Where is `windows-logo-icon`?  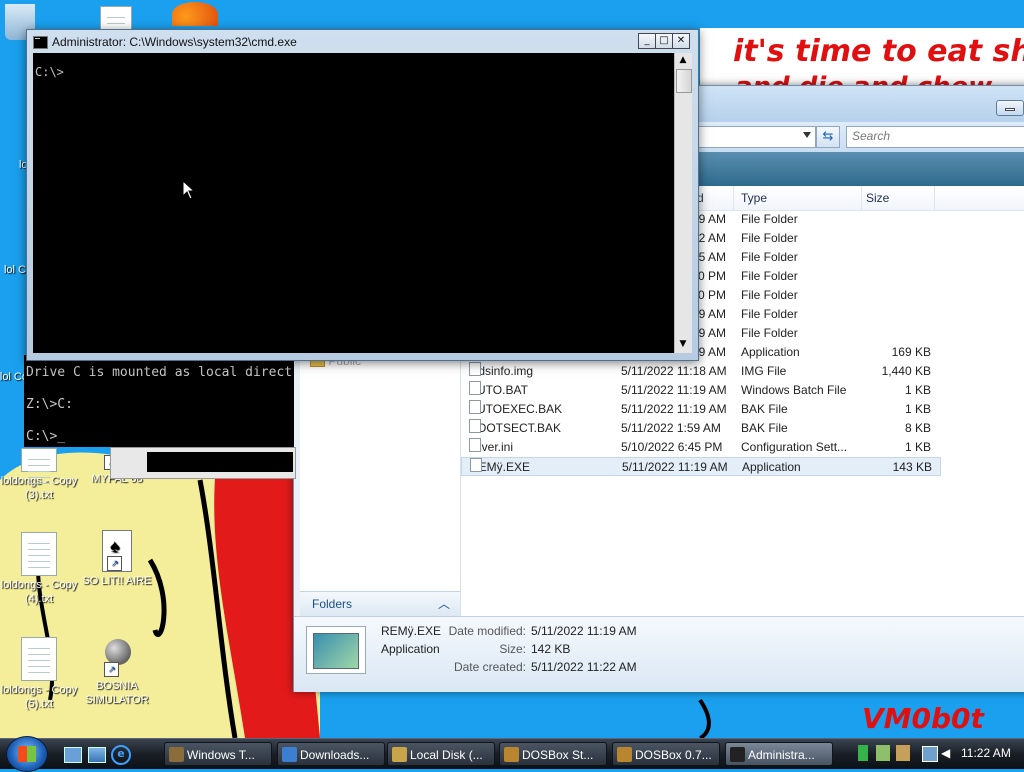
windows-logo-icon is located at coordinates (27, 754).